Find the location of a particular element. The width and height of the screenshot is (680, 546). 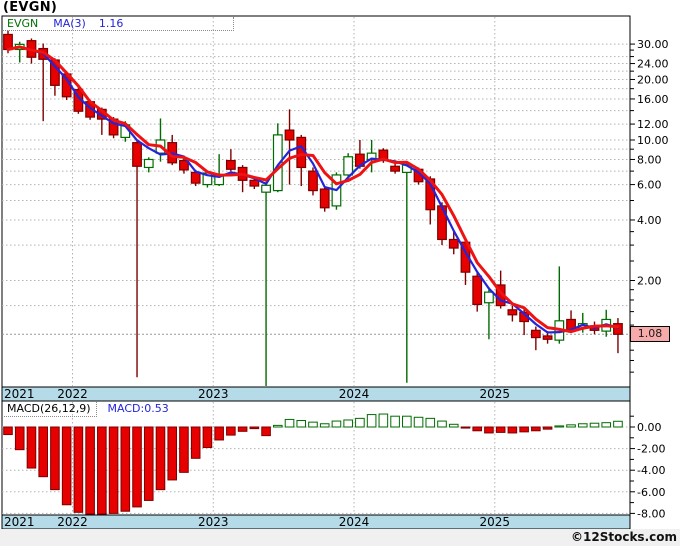

ma-label: MA(3) is located at coordinates (69, 23).